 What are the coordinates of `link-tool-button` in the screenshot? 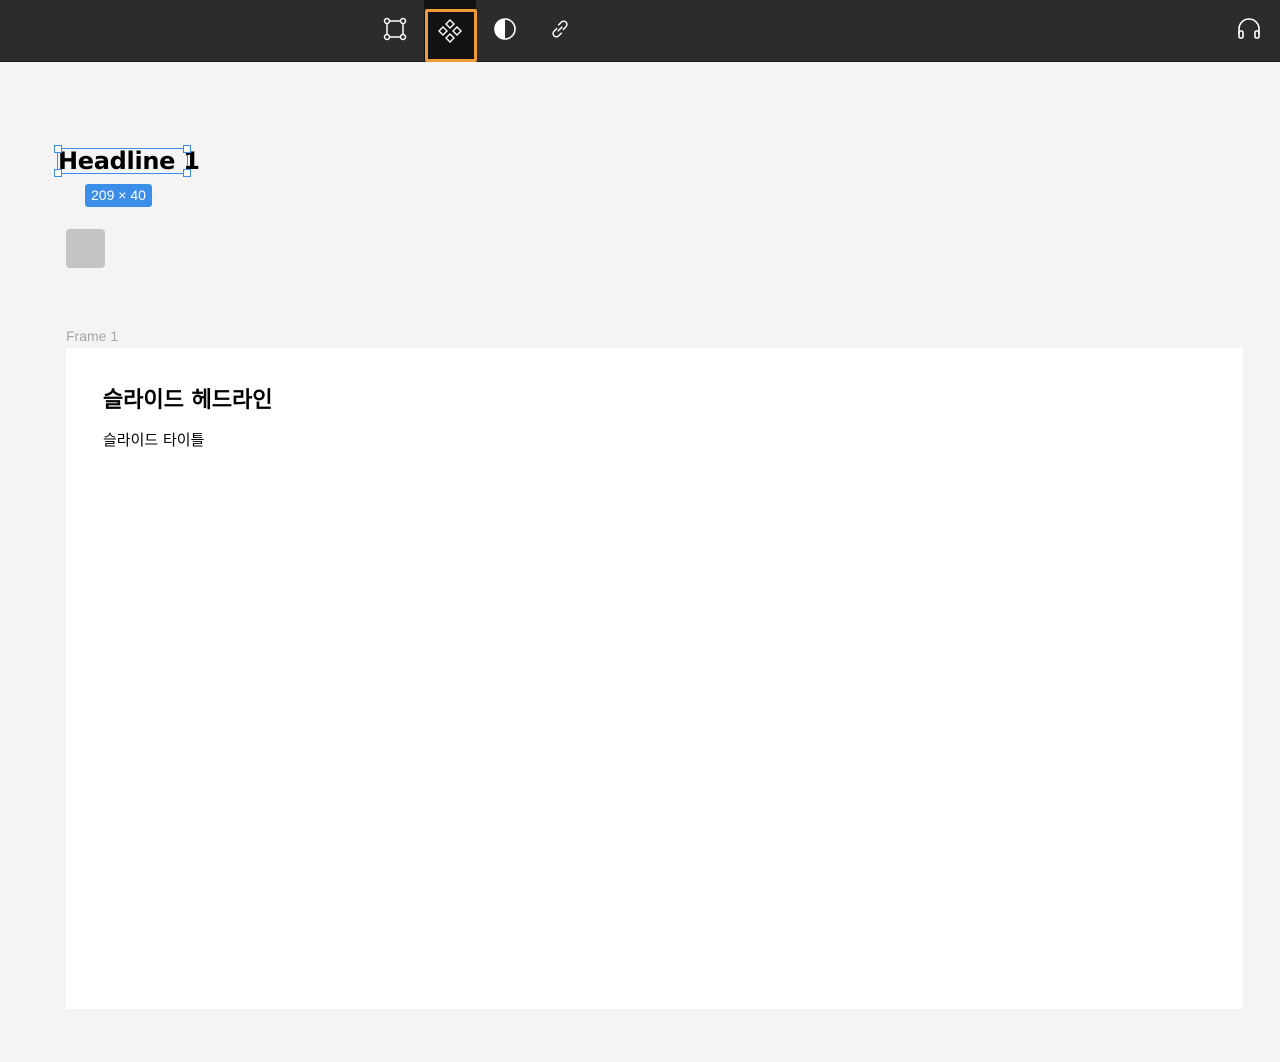 It's located at (560, 29).